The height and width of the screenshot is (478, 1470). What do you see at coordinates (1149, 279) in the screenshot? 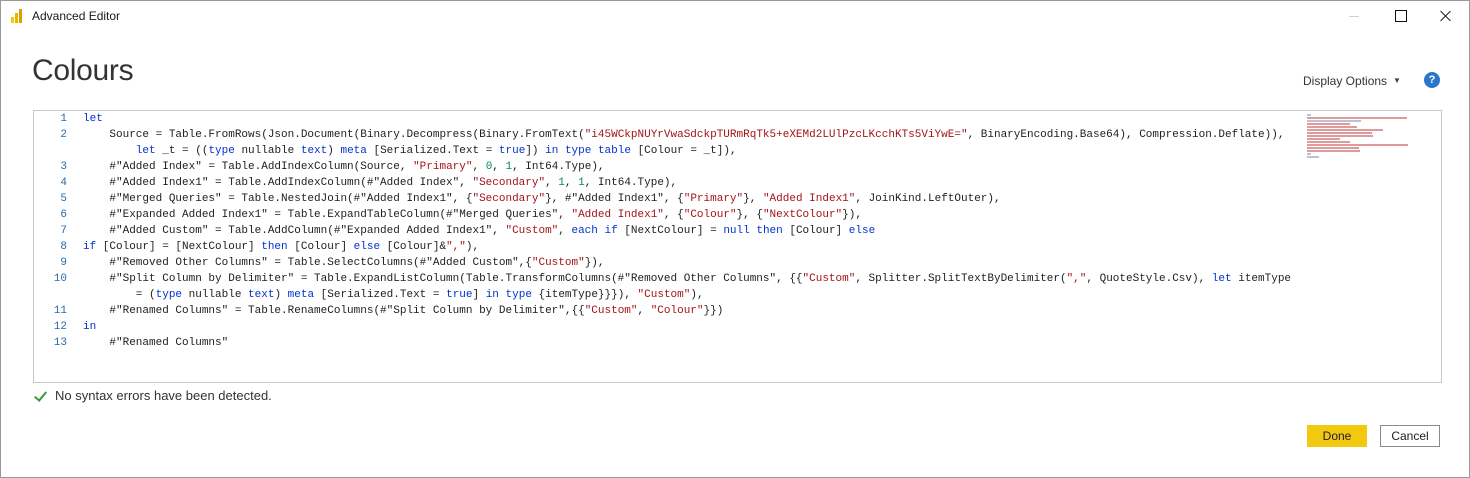
I see `code-token: , QuoteStyle.Csv),` at bounding box center [1149, 279].